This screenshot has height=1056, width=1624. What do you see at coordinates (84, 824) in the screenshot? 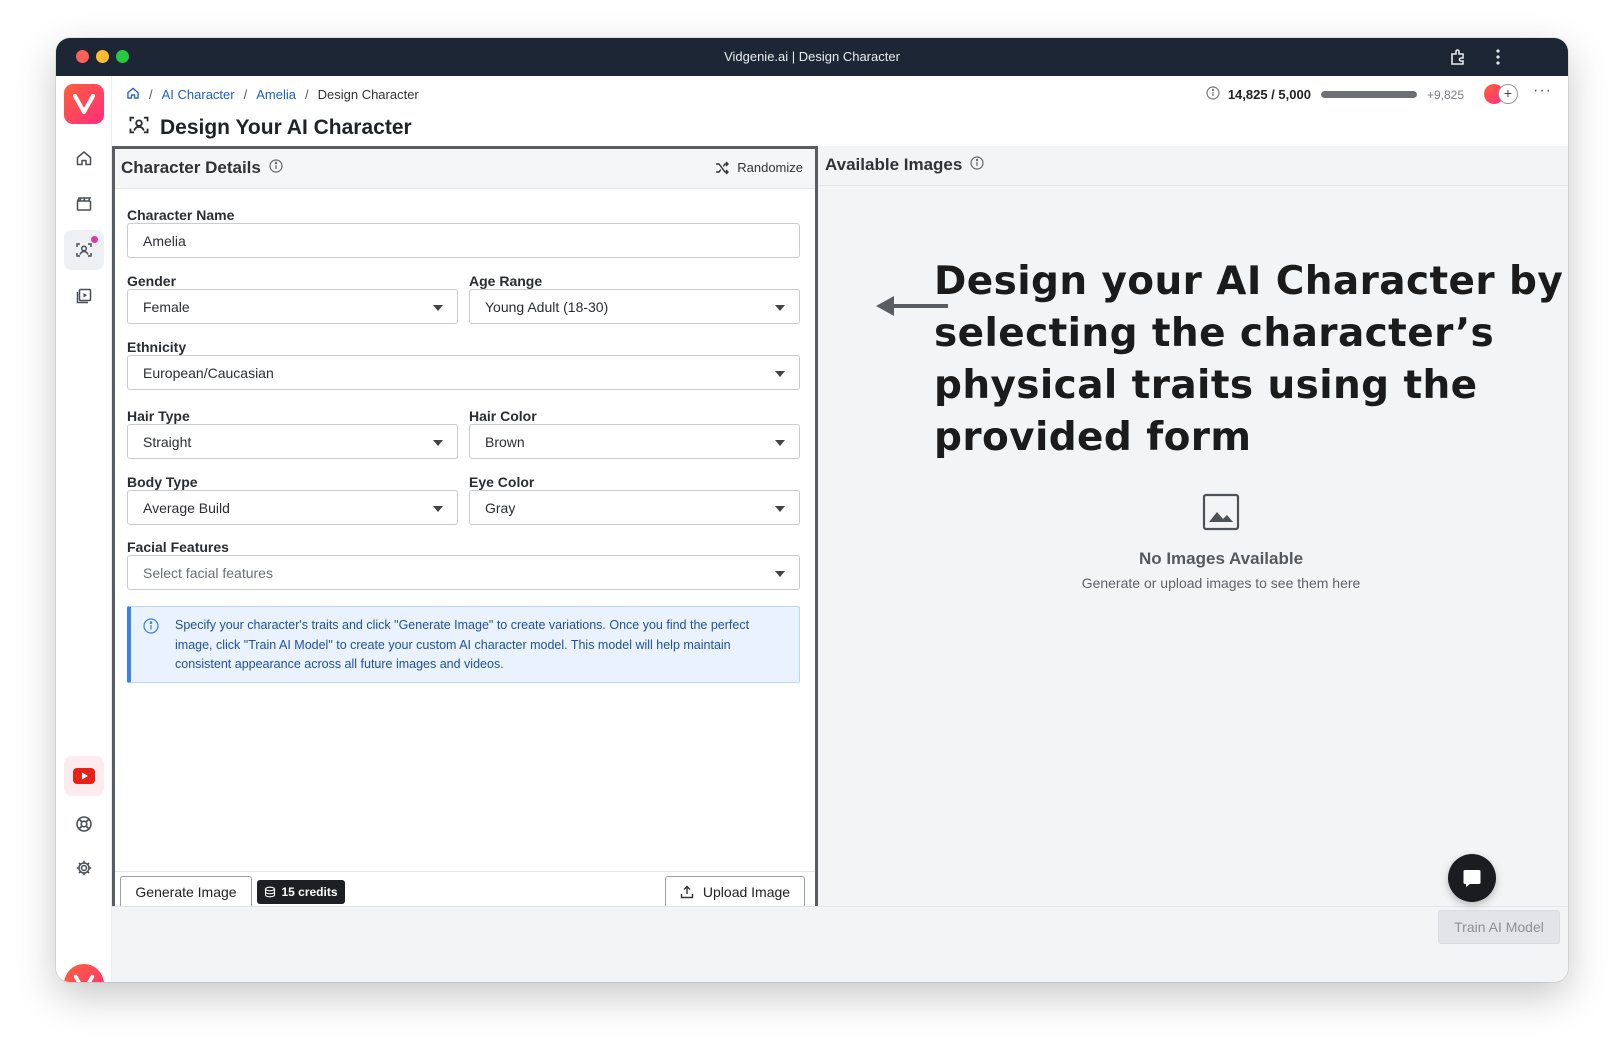
I see `help-support-icon` at bounding box center [84, 824].